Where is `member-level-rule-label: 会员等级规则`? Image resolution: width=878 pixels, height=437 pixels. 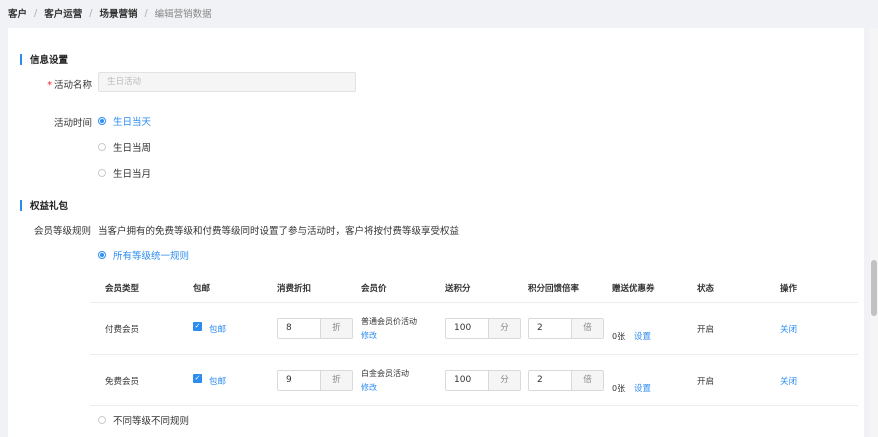
member-level-rule-label: 会员等级规则 is located at coordinates (63, 231).